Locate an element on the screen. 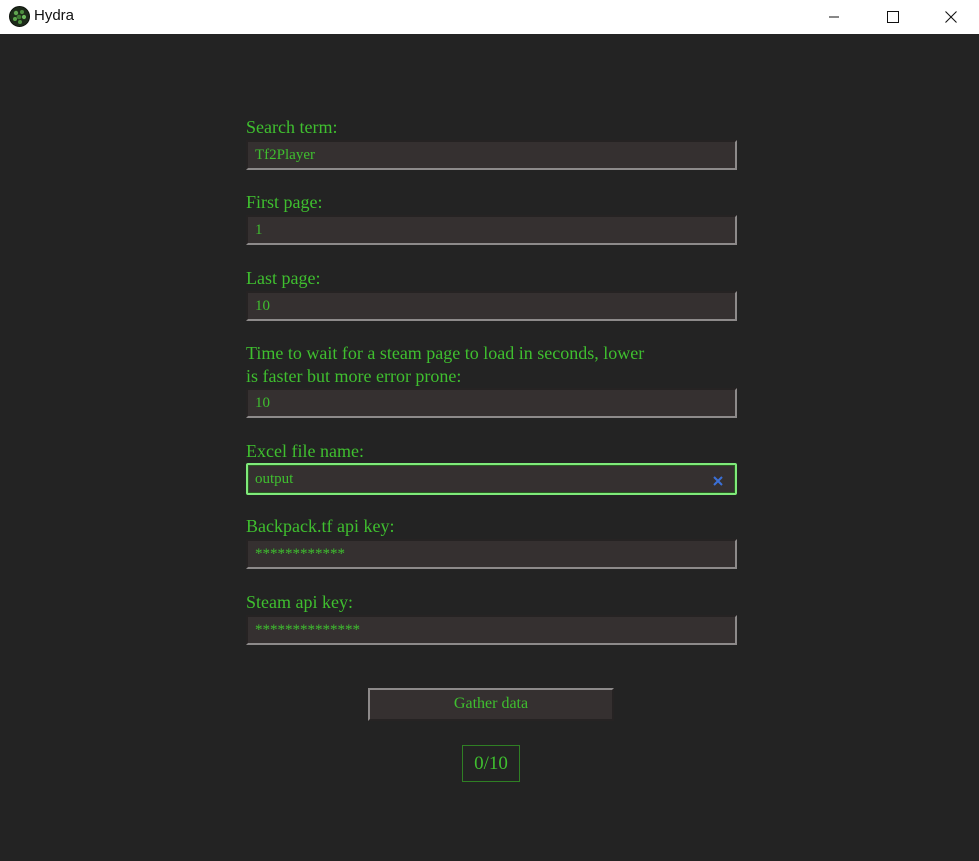  close-button is located at coordinates (950, 17).